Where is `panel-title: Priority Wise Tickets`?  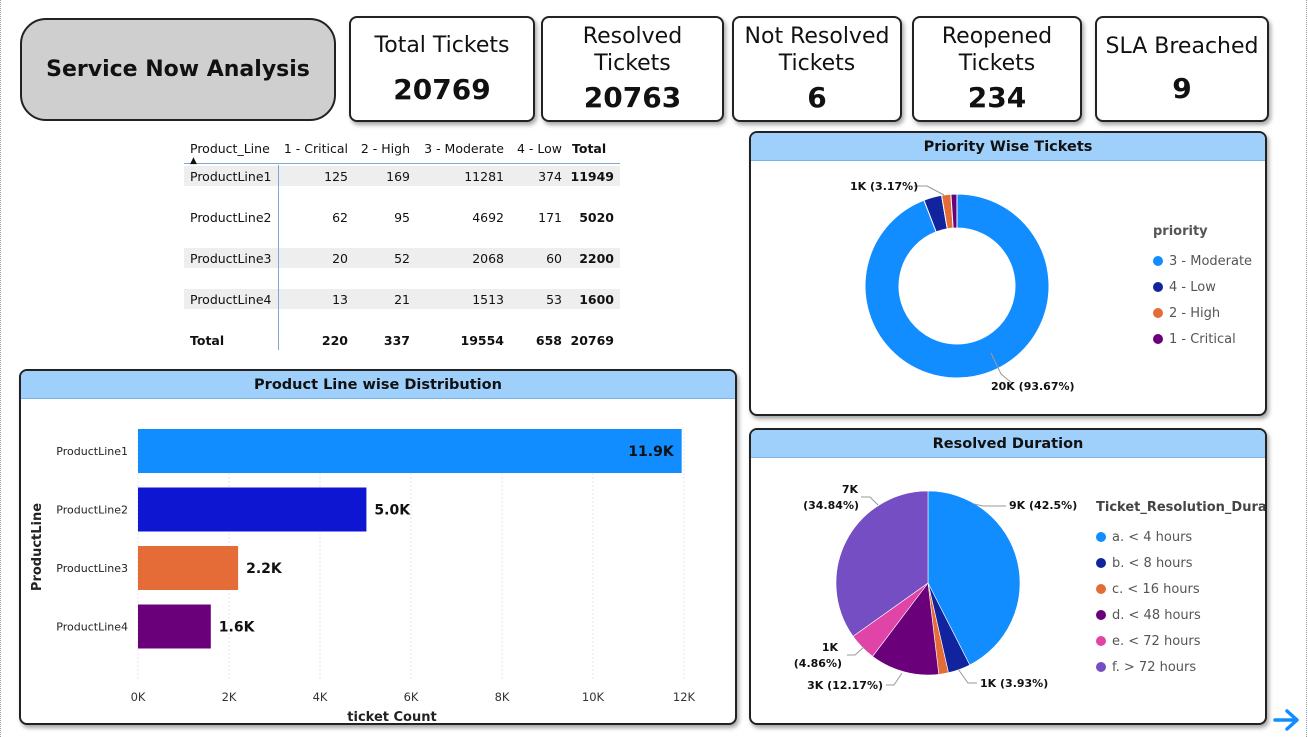 panel-title: Priority Wise Tickets is located at coordinates (1008, 147).